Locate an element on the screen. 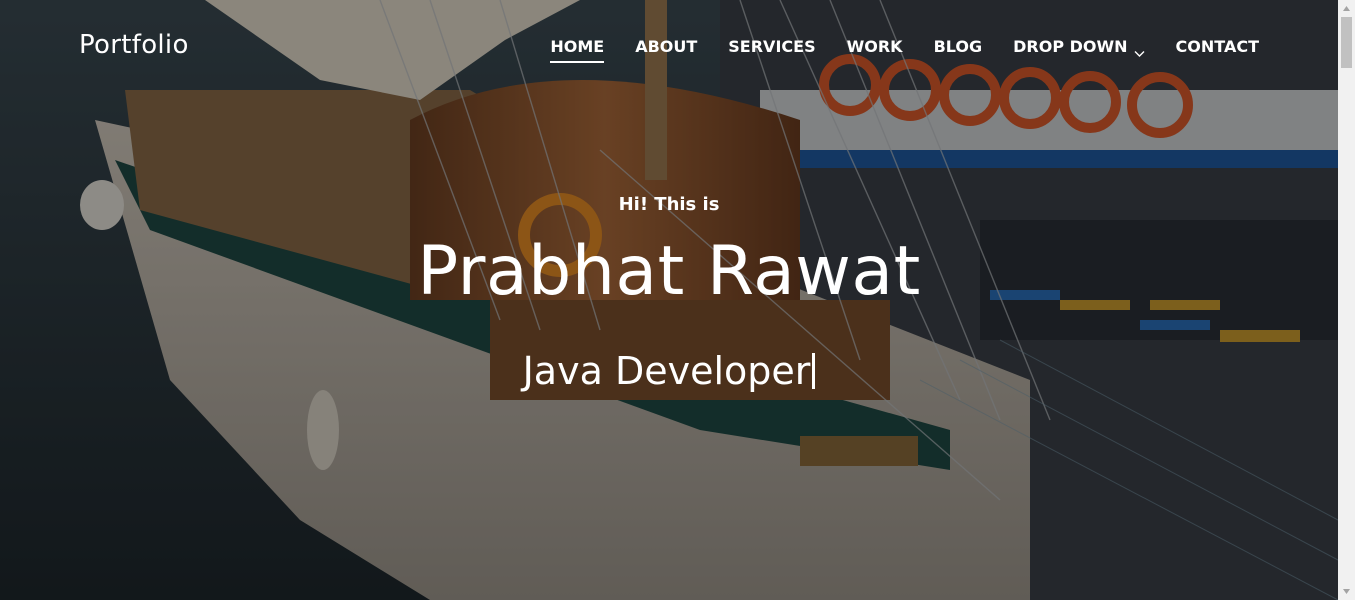 The height and width of the screenshot is (600, 1355). nav-work: WORK is located at coordinates (875, 49).